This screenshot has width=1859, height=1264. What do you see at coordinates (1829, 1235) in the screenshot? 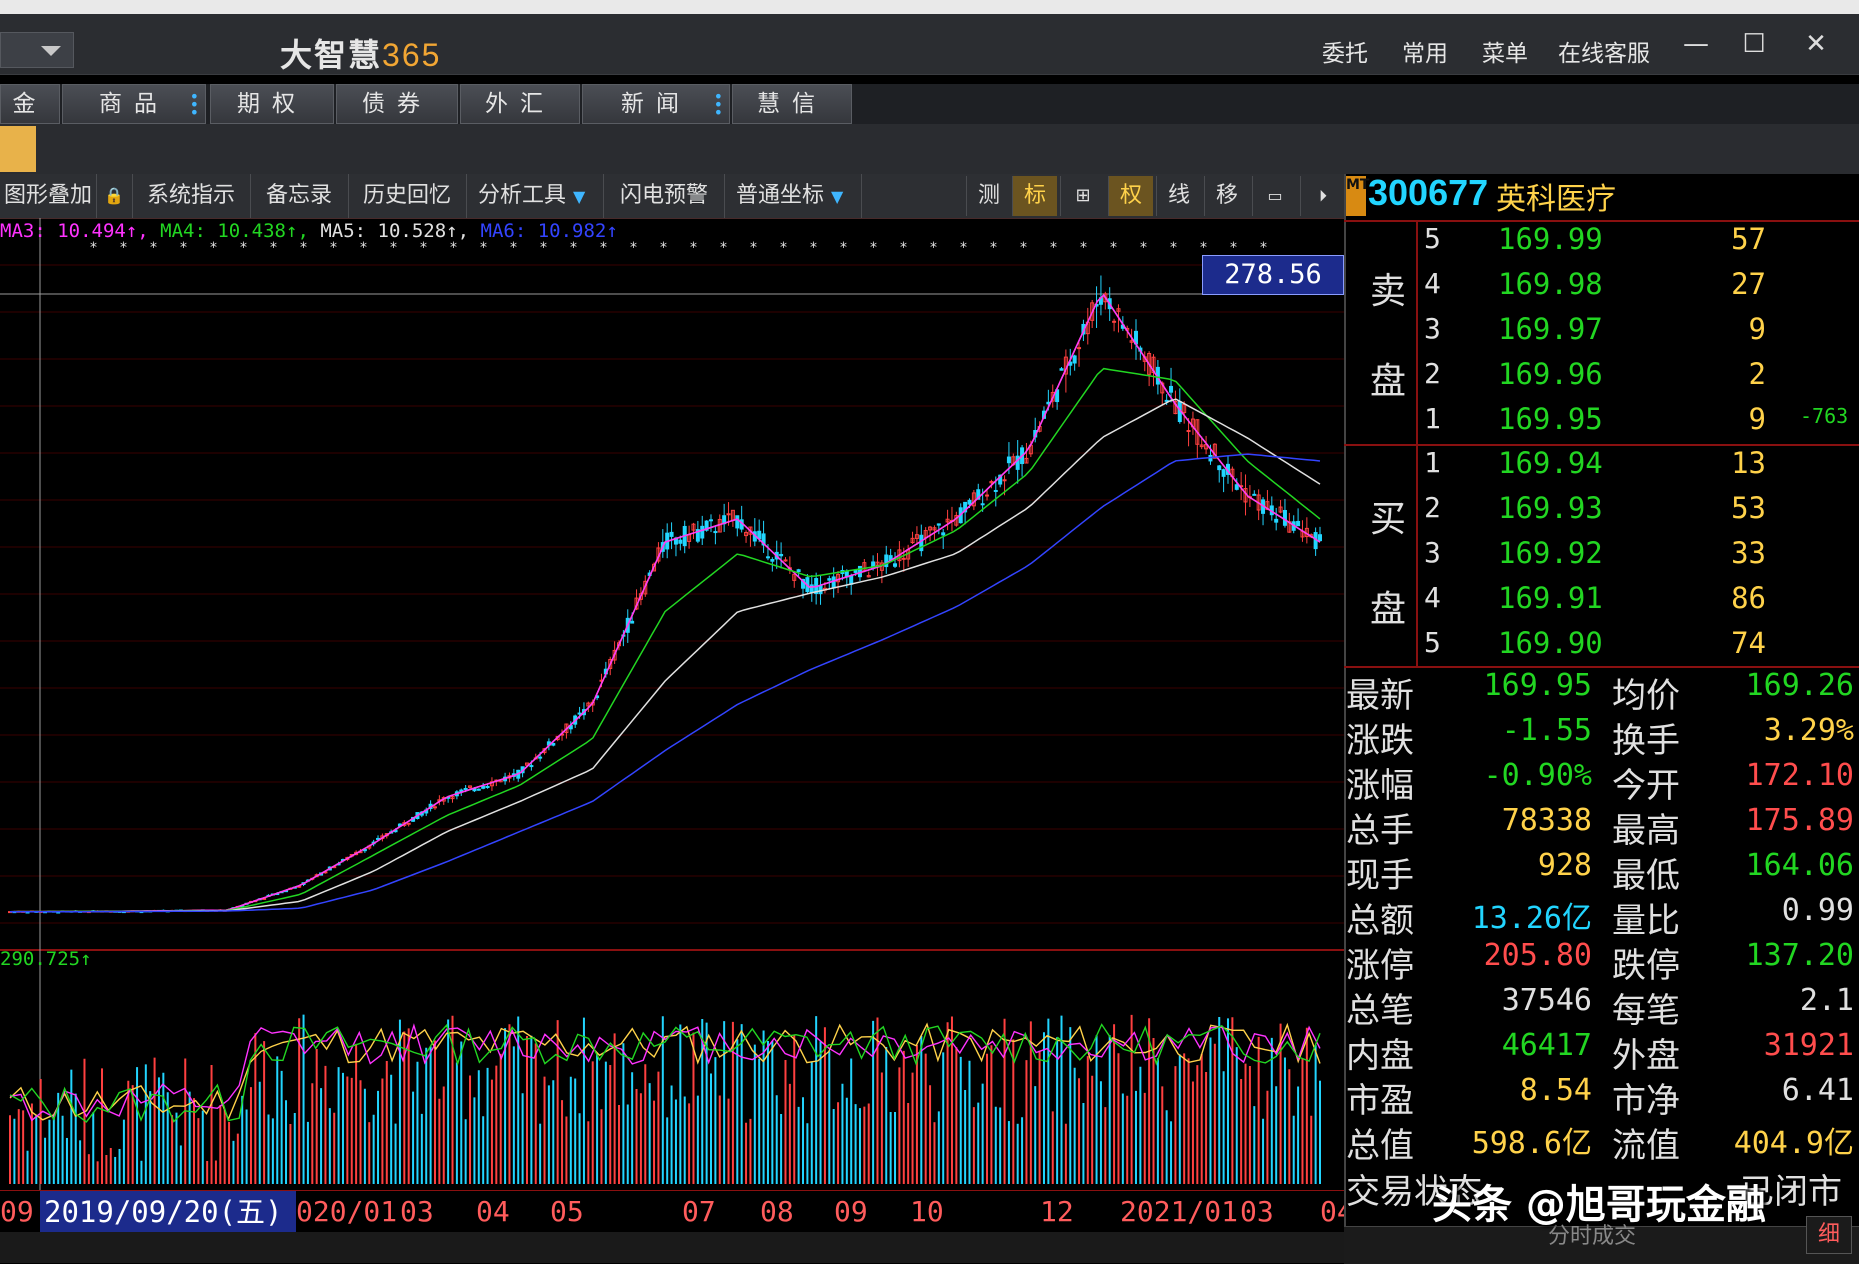
I see `detail-button: 细` at bounding box center [1829, 1235].